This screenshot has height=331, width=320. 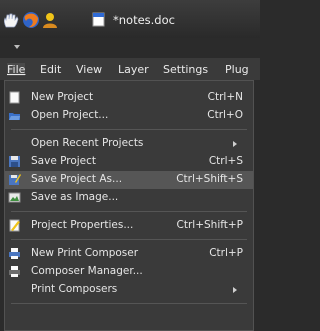 I want to click on window-title: *notes.doc, so click(x=144, y=20).